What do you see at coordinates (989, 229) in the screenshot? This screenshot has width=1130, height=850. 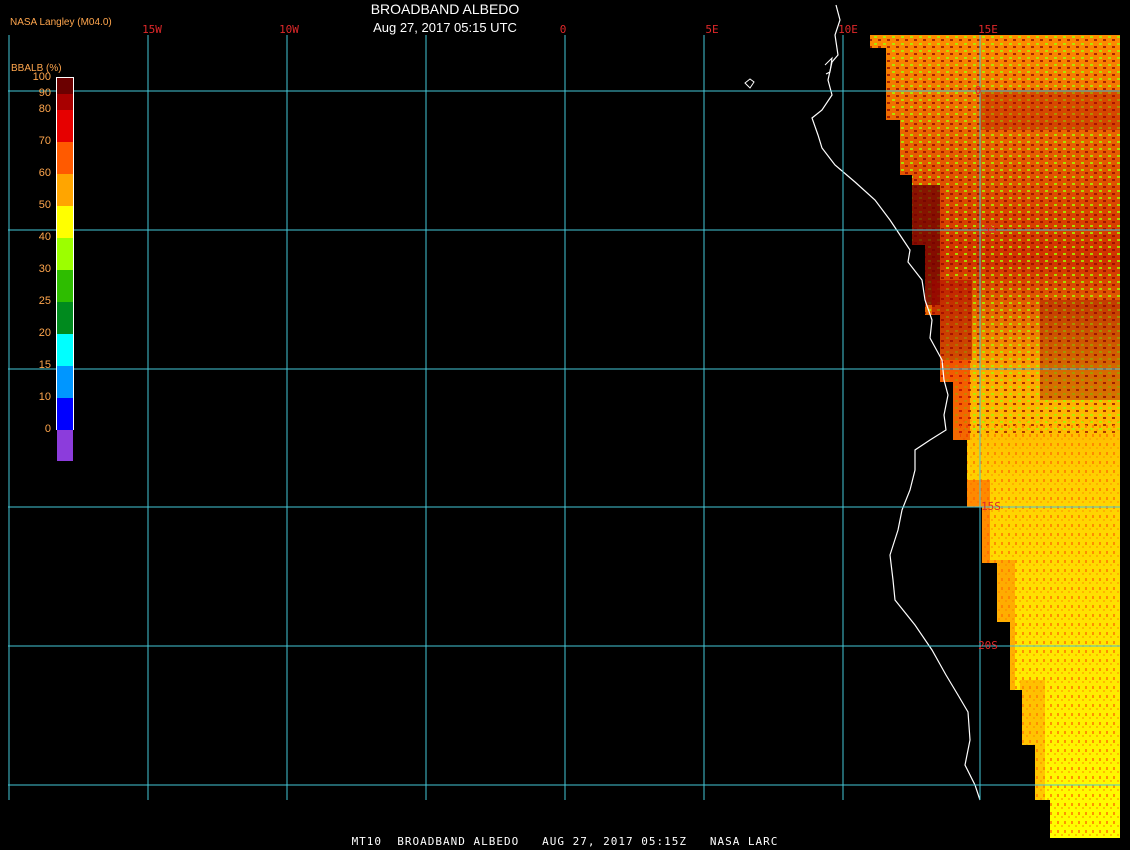 I see `lat-label-5s: 5S` at bounding box center [989, 229].